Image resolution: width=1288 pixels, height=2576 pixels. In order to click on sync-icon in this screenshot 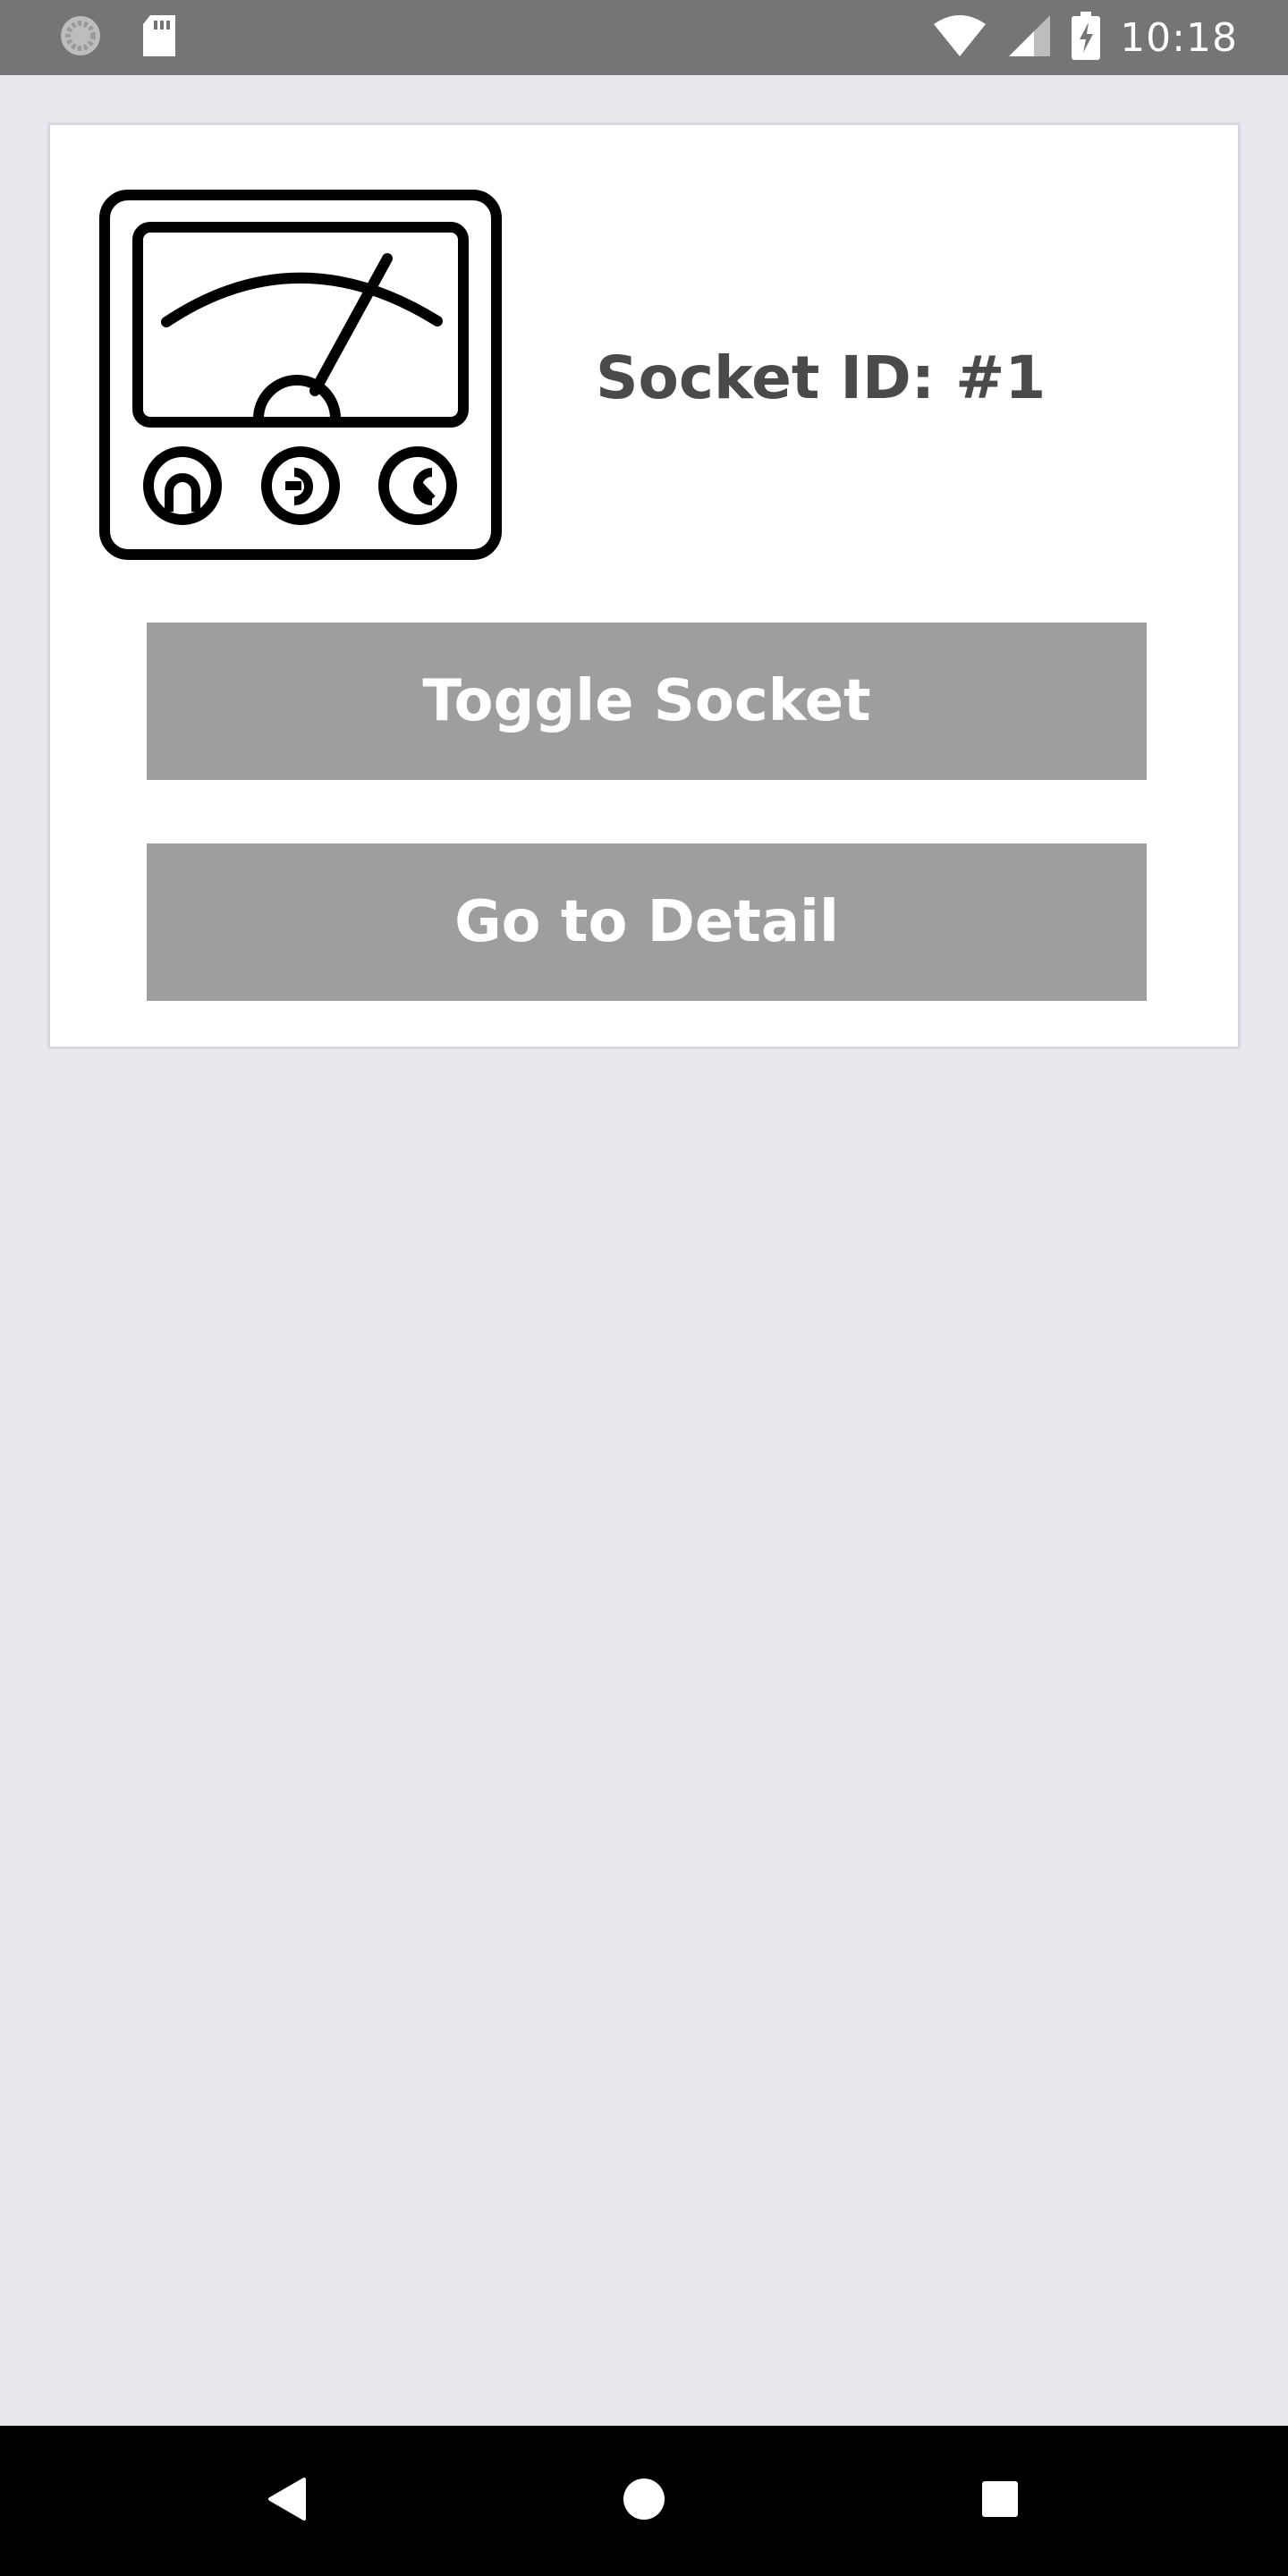, I will do `click(80, 38)`.